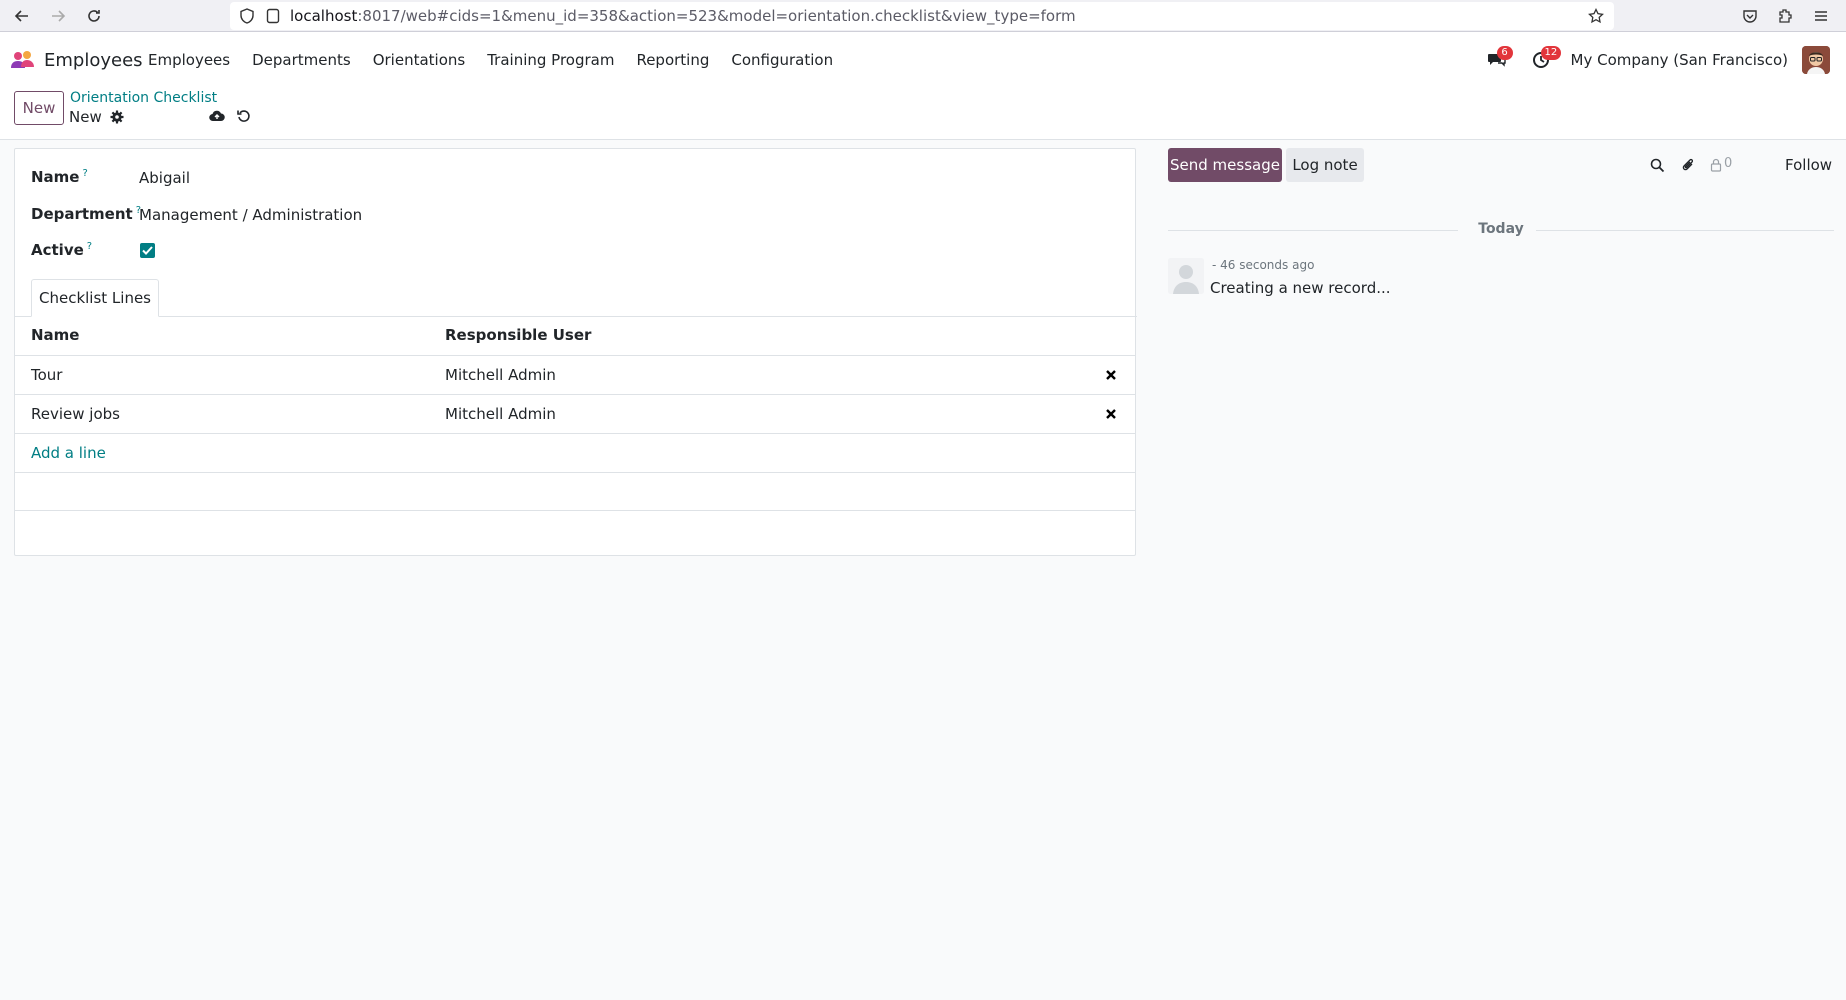 This screenshot has width=1846, height=1000. I want to click on department-label-text: Department, so click(82, 214).